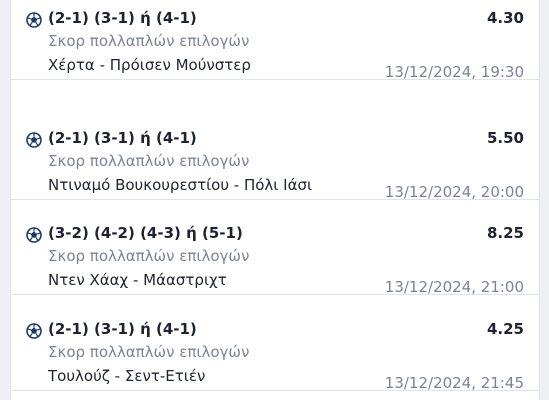 The height and width of the screenshot is (400, 549). Describe the element at coordinates (149, 65) in the screenshot. I see `bet-event: Χέρτα - Πρόισεν Μούνστερ` at that location.